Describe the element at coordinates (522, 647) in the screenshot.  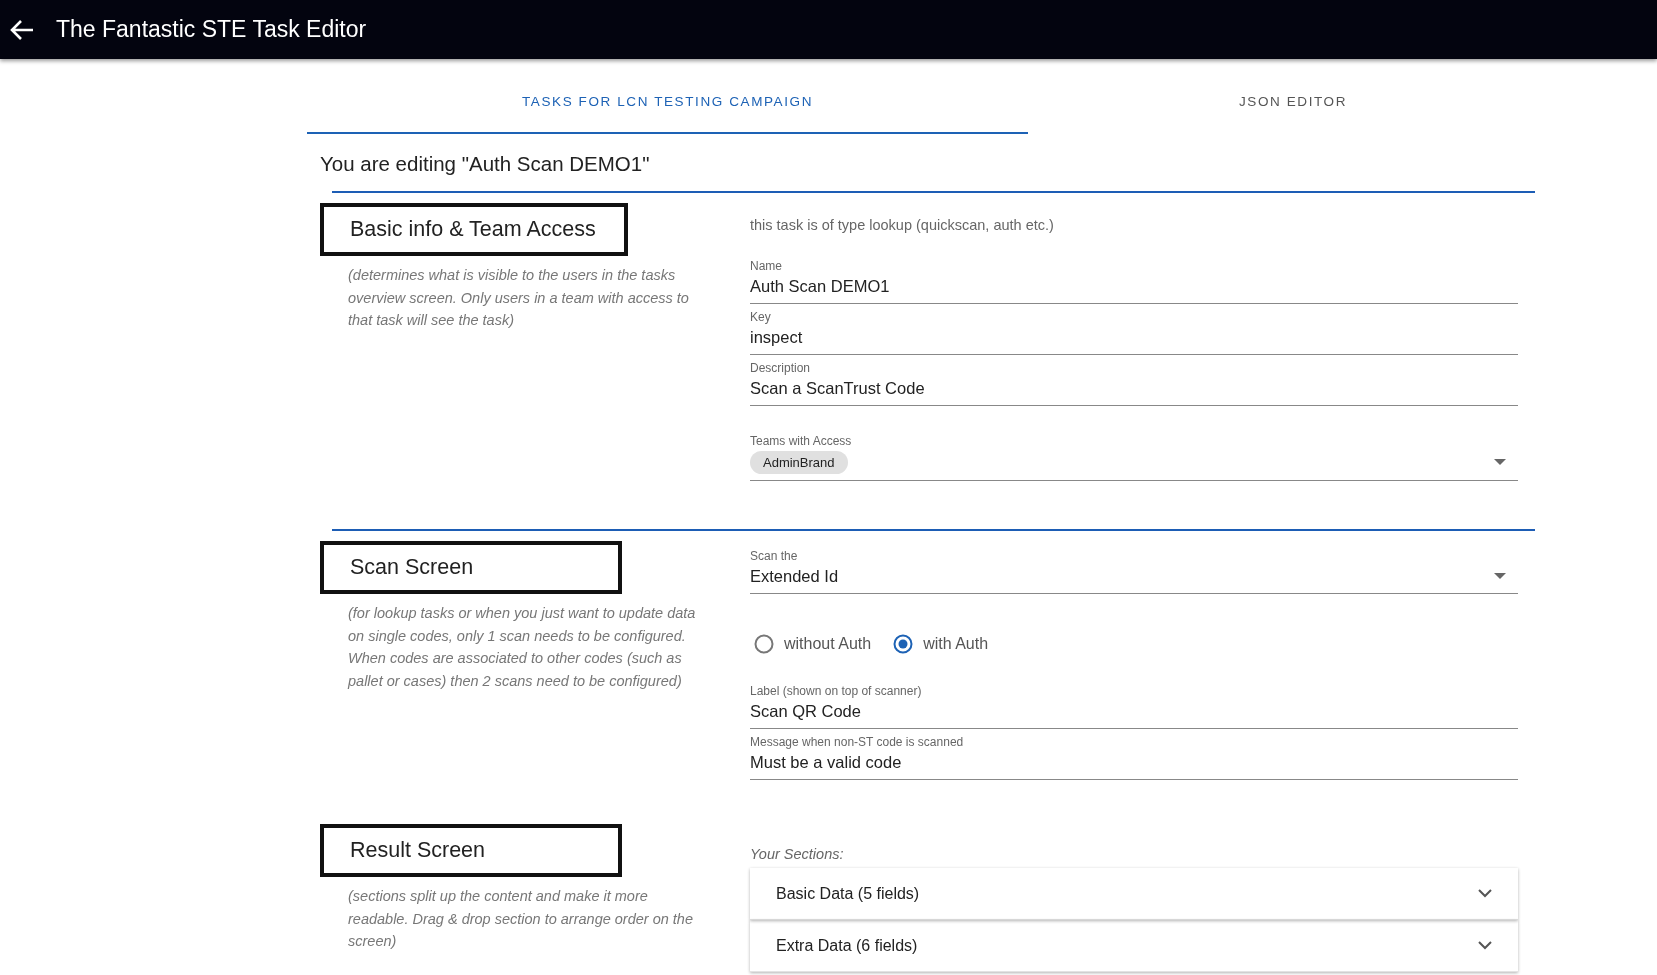
I see `section-description: (for lookup tasks or when you just want to update data on single codes, only 1 scan needs to be configured. When codes are associated to other codes (such as pallet or cases) then 2 scans need to be configured)` at that location.